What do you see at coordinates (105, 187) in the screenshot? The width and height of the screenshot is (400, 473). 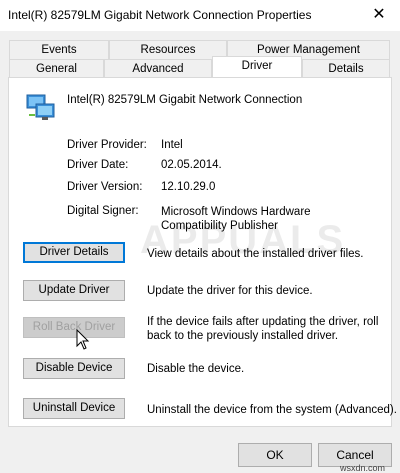 I see `driver-version-label: Driver Version:` at bounding box center [105, 187].